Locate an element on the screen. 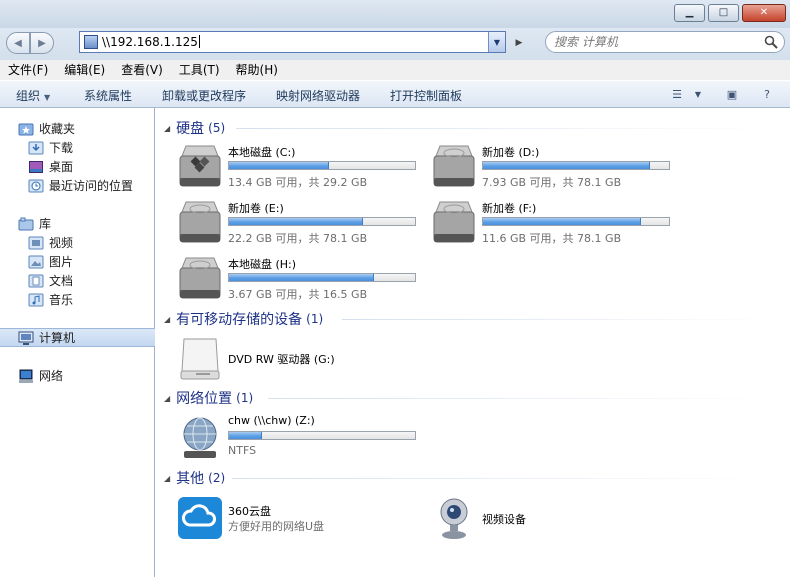 This screenshot has height=577, width=790. command-bar: 组织 ▼ 系统属性 卸载或更改程序 映射网络驱动器 打开控制面板 ☰ ▼ ▣ ? is located at coordinates (395, 94).